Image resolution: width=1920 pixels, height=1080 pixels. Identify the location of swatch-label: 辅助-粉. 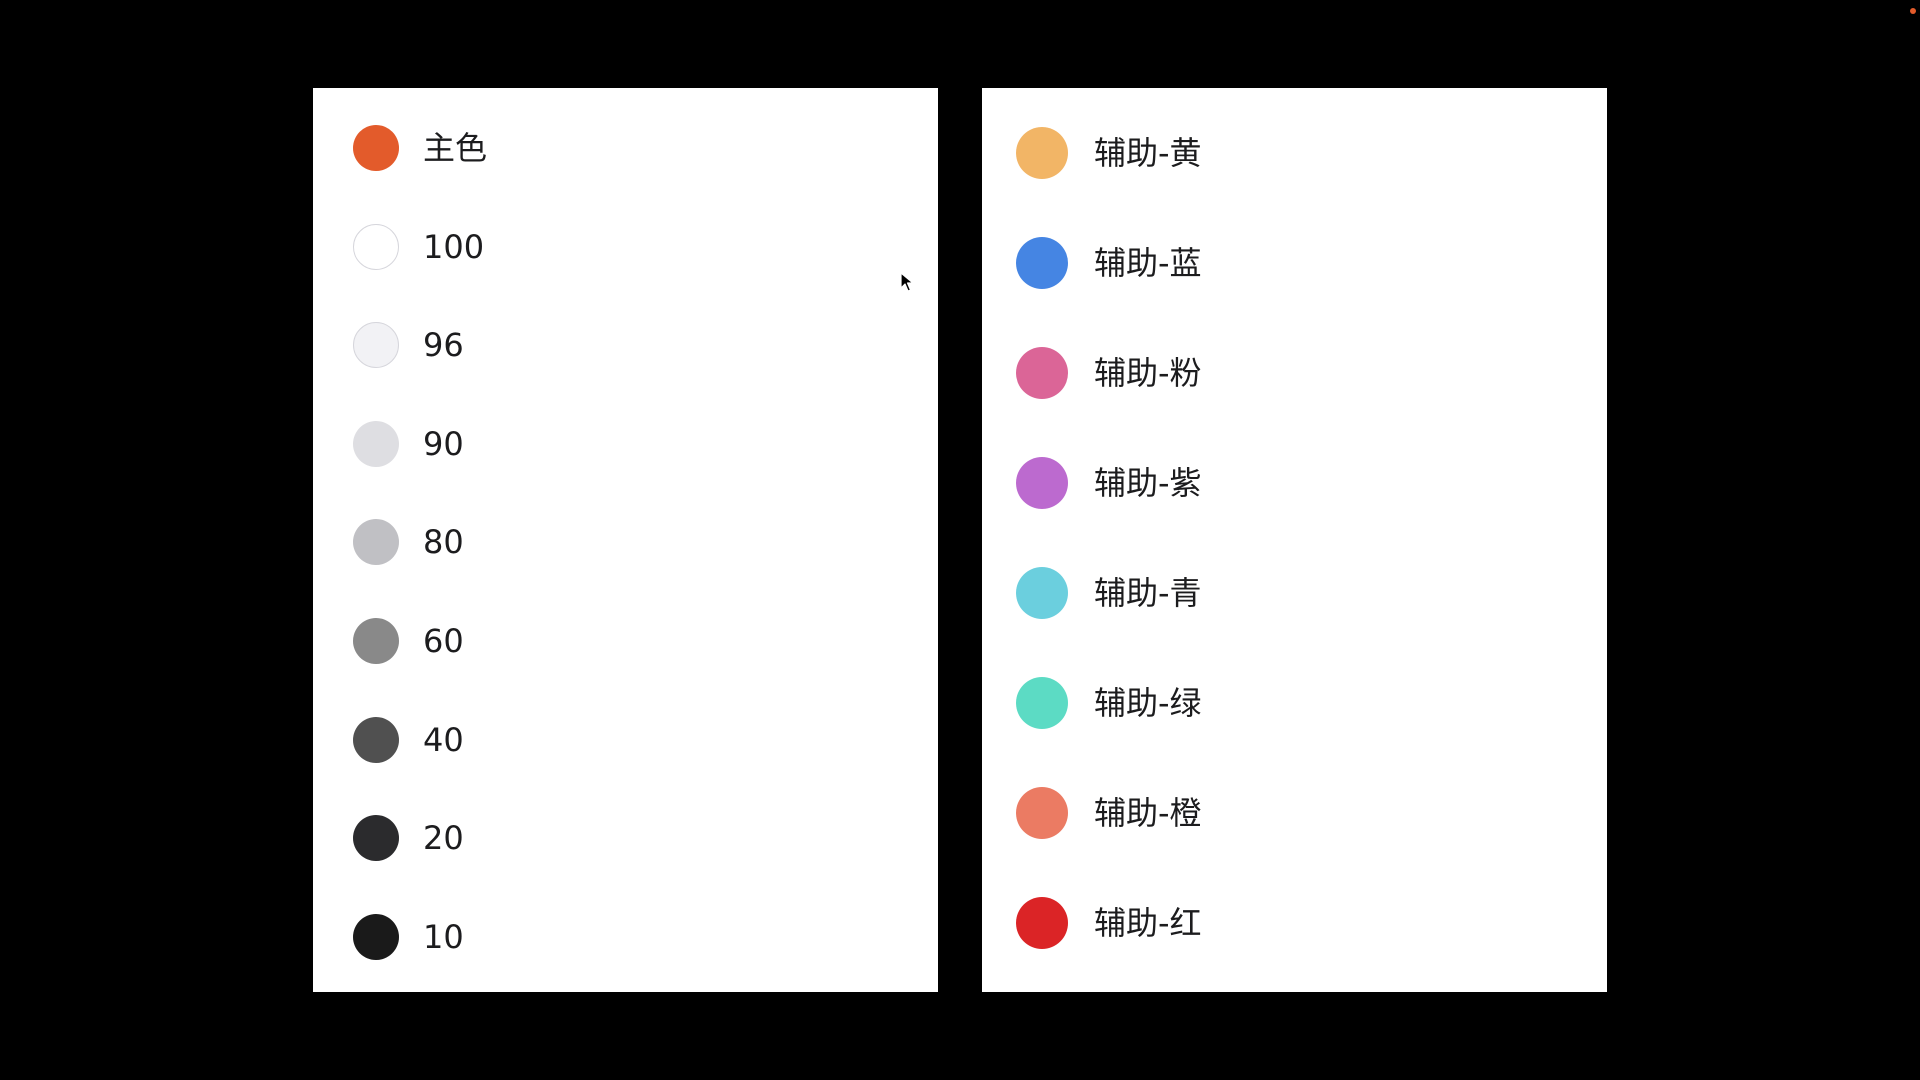
(1148, 373).